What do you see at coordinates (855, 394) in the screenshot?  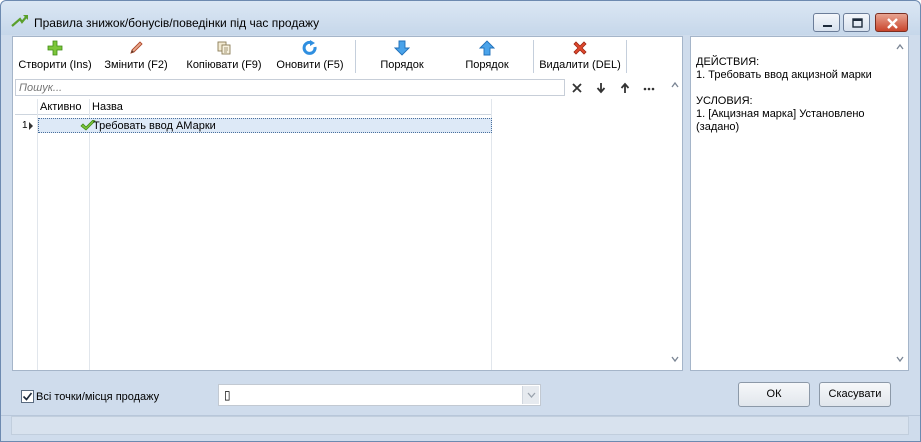 I see `cancel-button: Скасувати` at bounding box center [855, 394].